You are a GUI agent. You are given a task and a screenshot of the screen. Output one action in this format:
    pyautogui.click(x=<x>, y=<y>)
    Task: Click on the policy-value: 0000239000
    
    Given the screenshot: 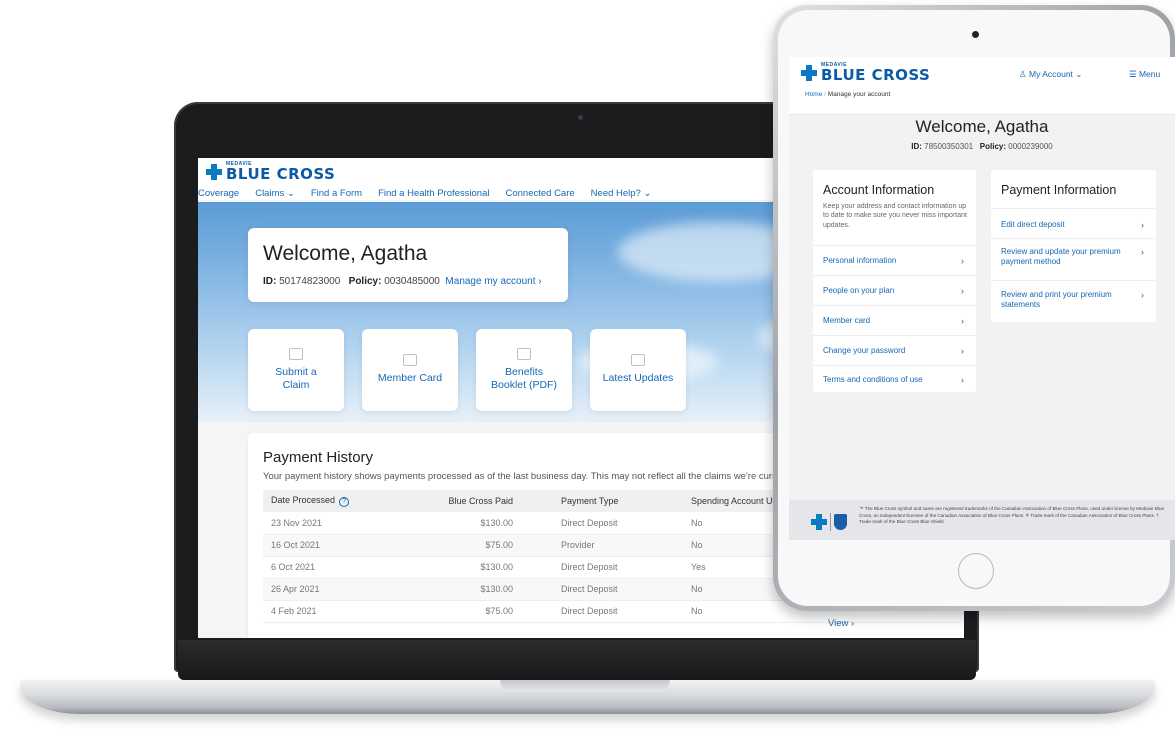 What is the action you would take?
    pyautogui.click(x=1030, y=146)
    